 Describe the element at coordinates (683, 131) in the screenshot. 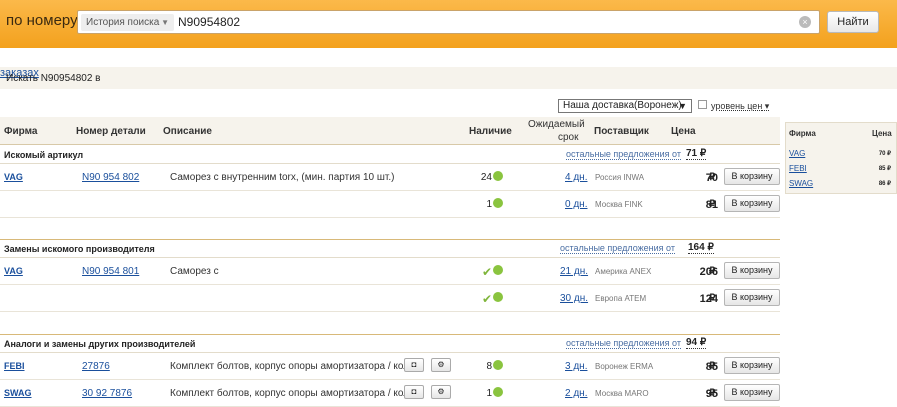

I see `col-price: Цена` at that location.